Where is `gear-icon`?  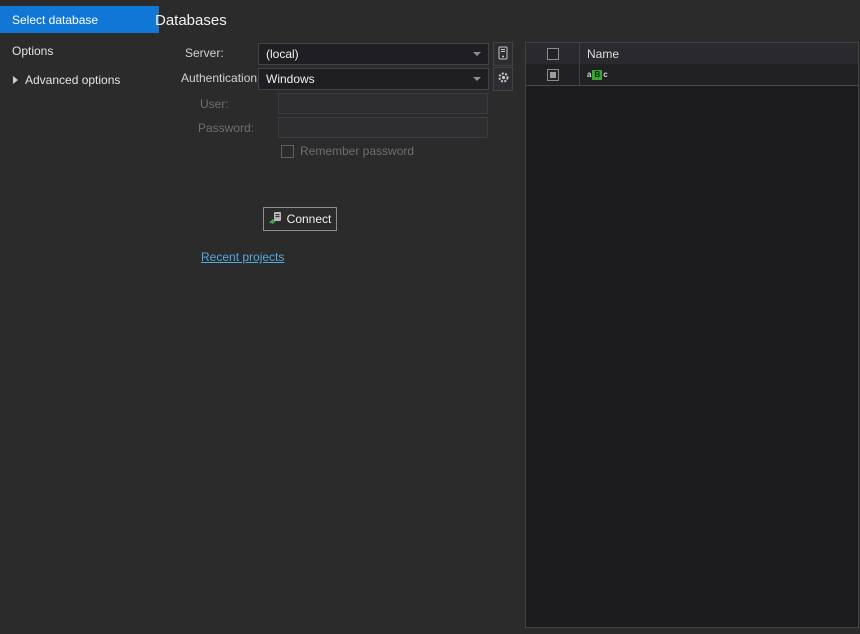 gear-icon is located at coordinates (503, 79).